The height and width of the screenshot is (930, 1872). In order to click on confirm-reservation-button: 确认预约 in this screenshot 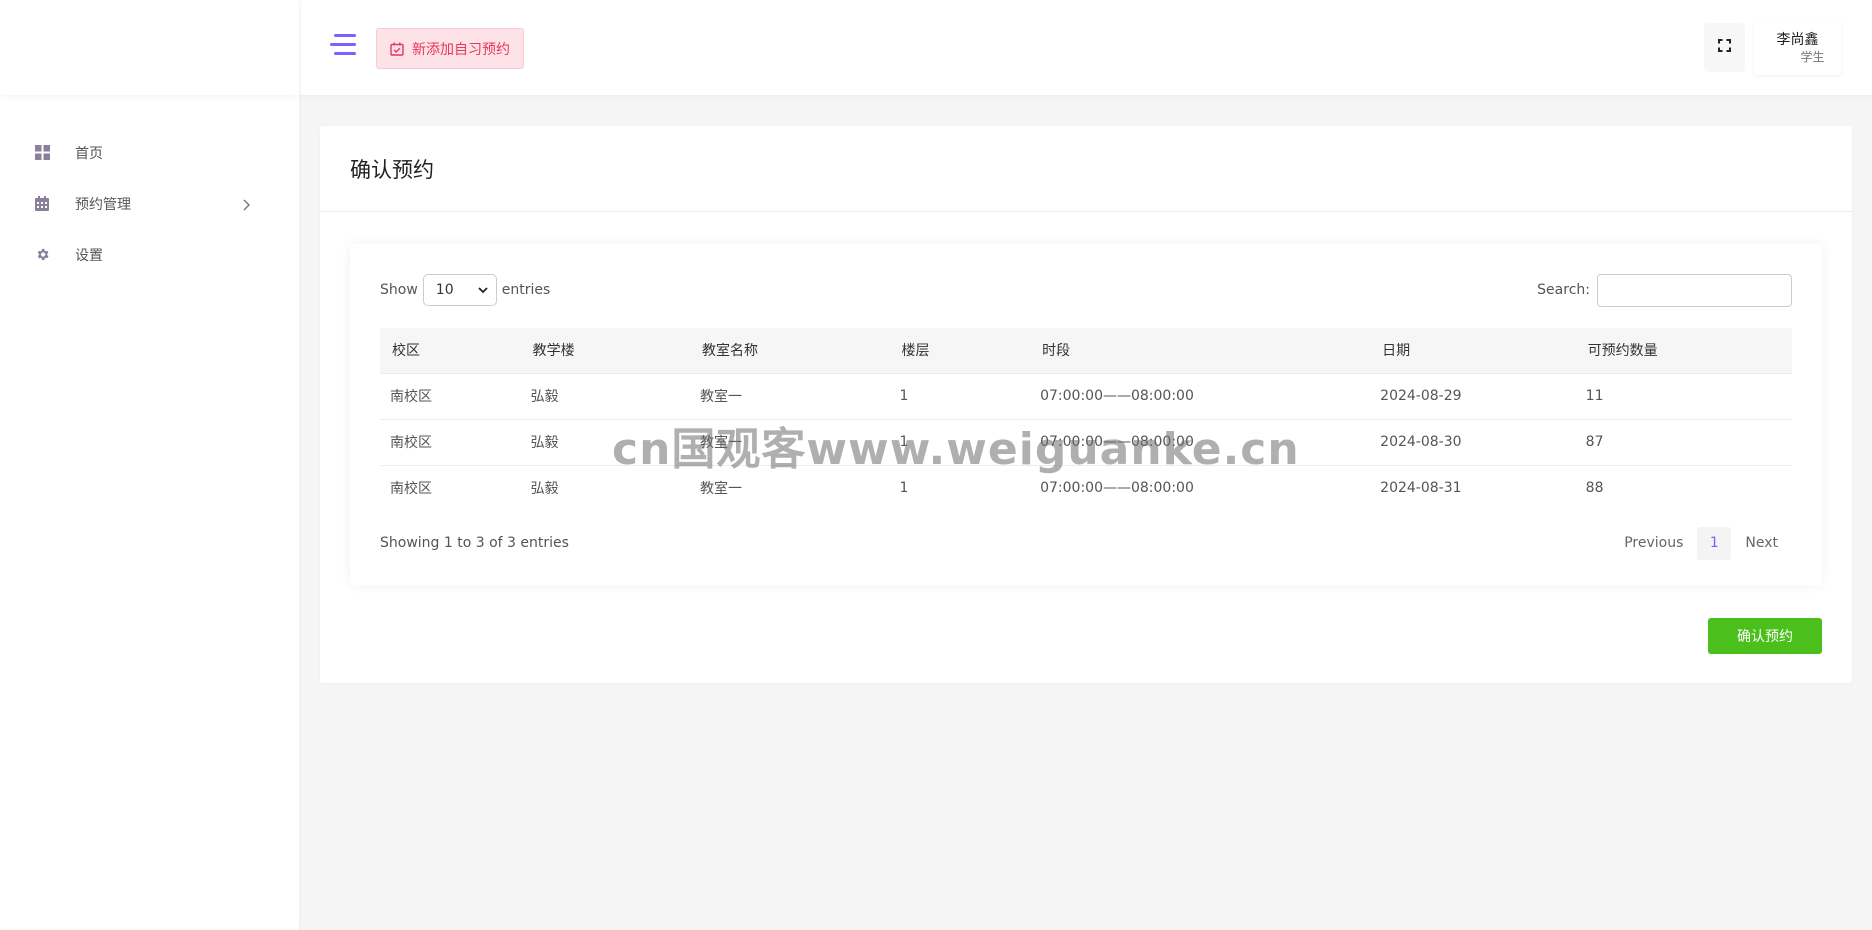, I will do `click(1765, 636)`.